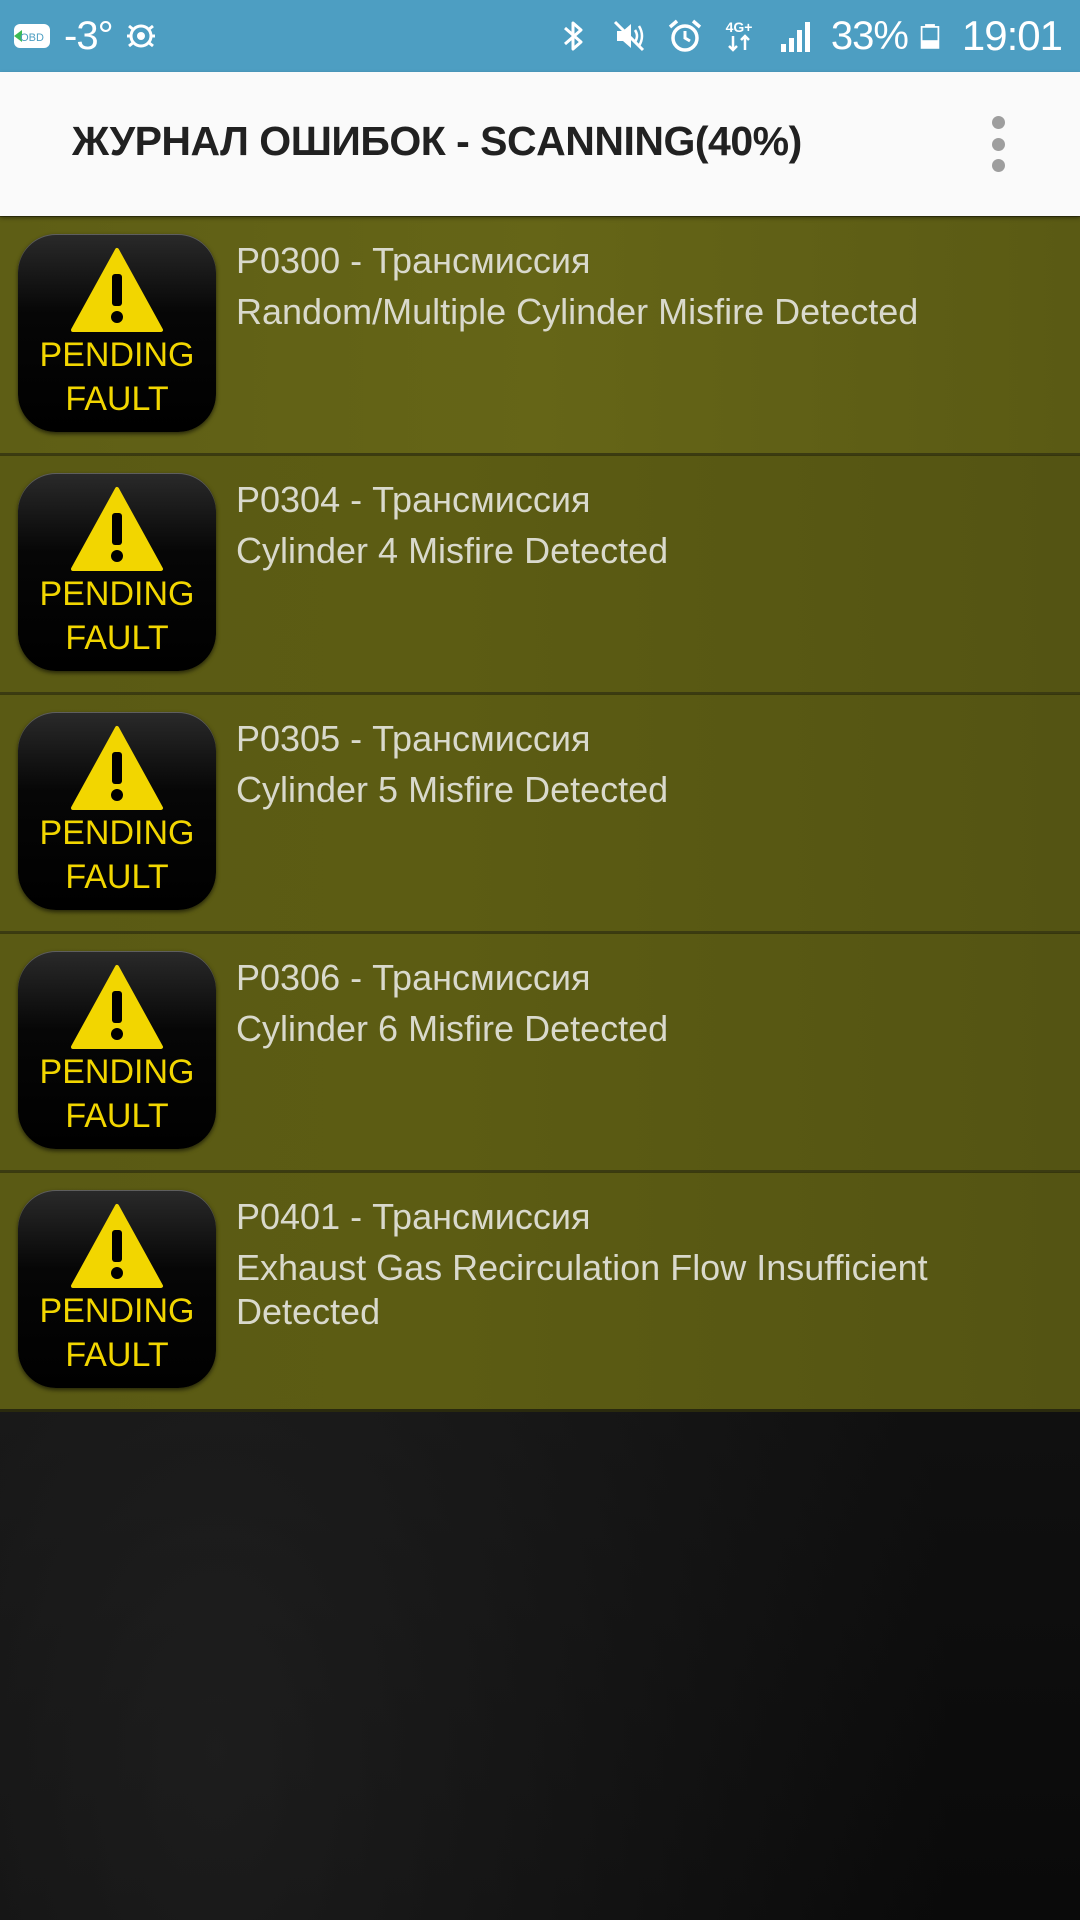  Describe the element at coordinates (413, 499) in the screenshot. I see `fault-code: P0304 - Трансмиссия` at that location.